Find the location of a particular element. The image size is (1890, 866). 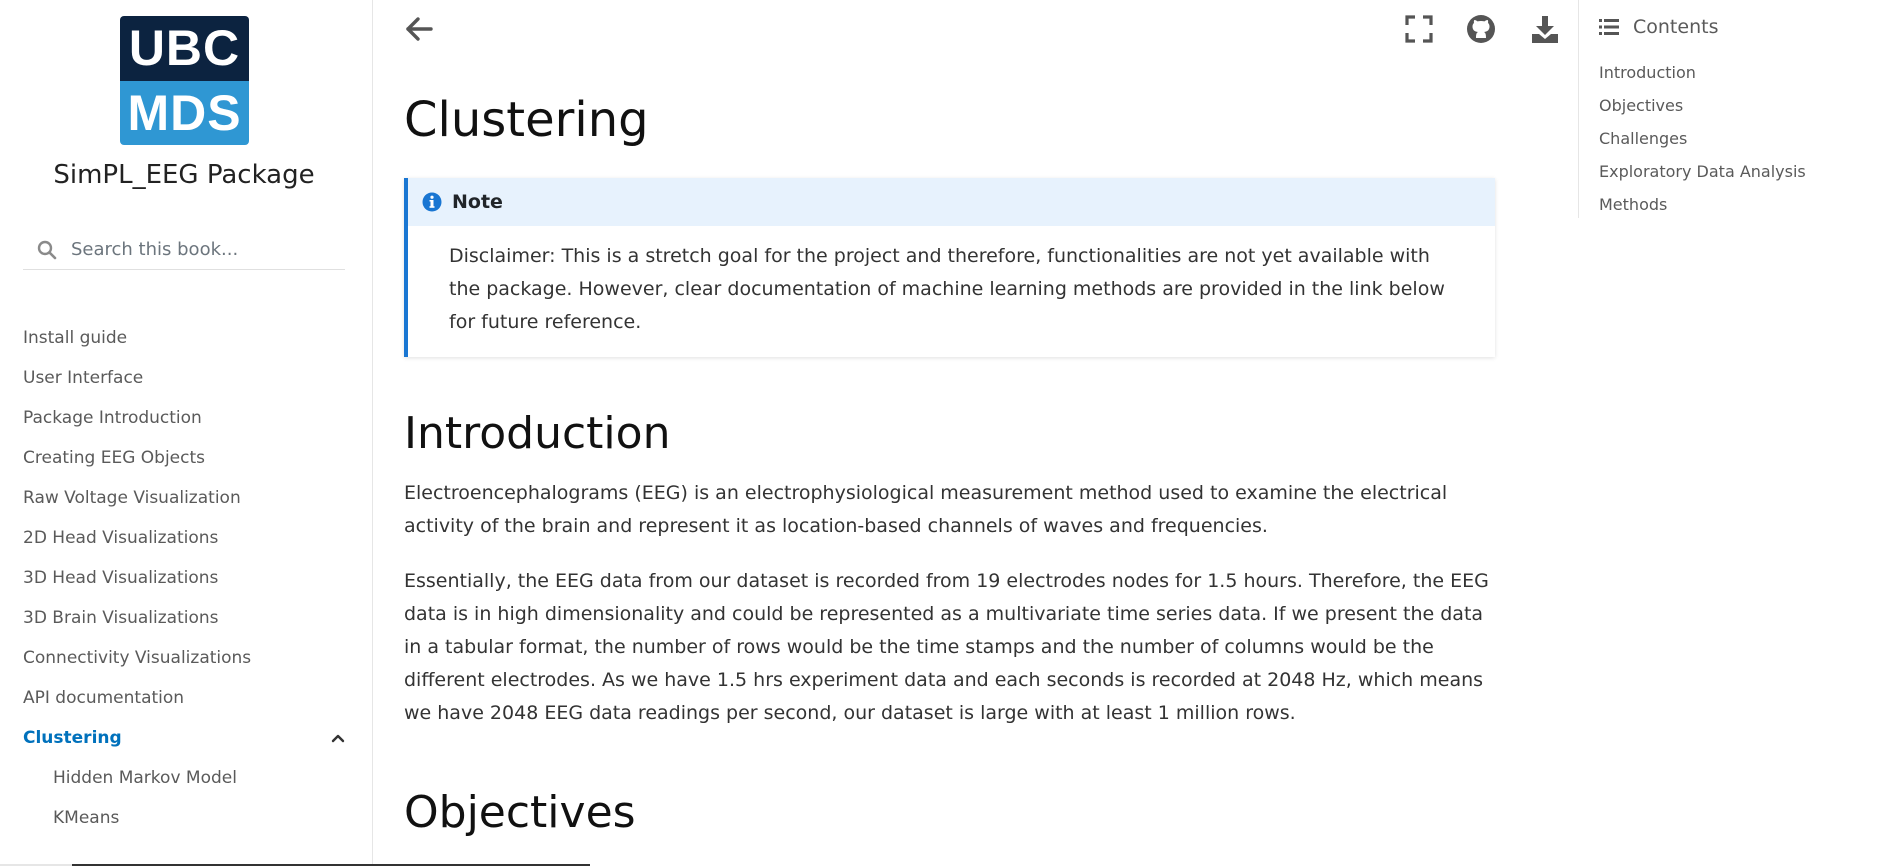

fullscreen-icon is located at coordinates (1419, 29).